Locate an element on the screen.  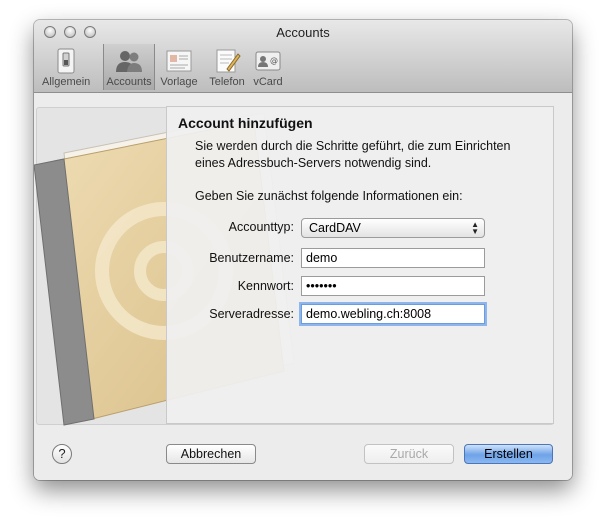
cancel-button: Abbrechen is located at coordinates (211, 454).